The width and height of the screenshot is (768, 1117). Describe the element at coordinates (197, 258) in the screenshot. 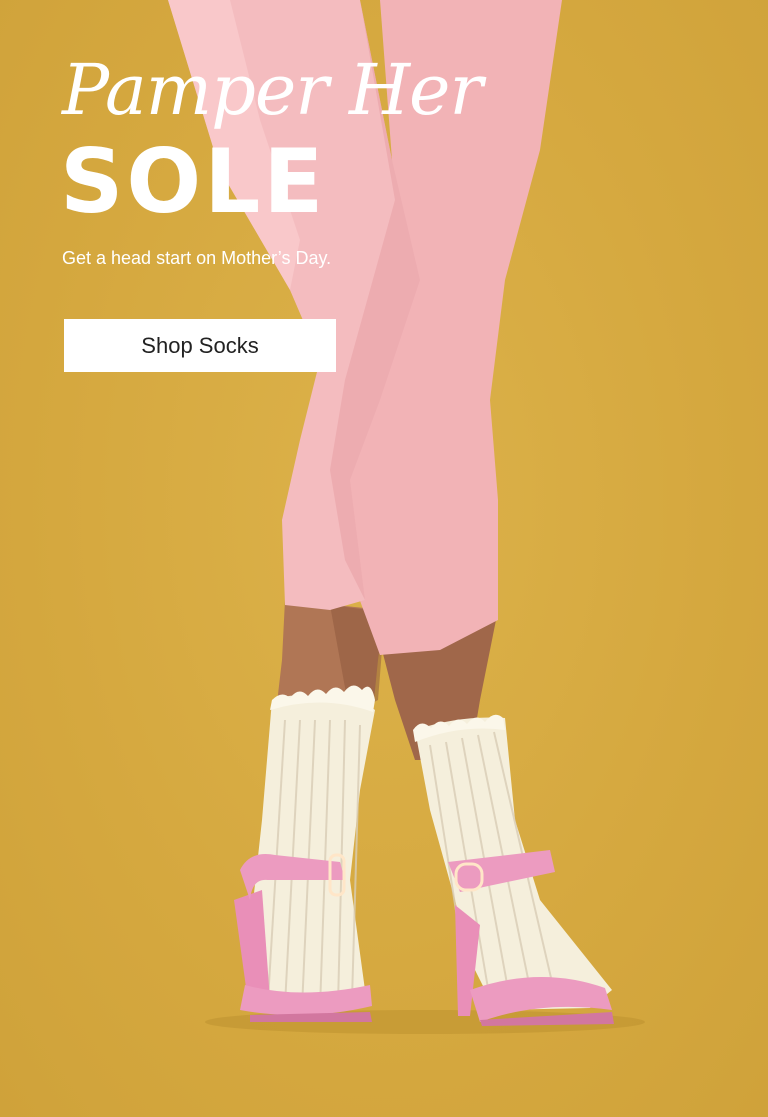

I see `hero-subtitle: Get a head start on Mother’s Day.` at that location.